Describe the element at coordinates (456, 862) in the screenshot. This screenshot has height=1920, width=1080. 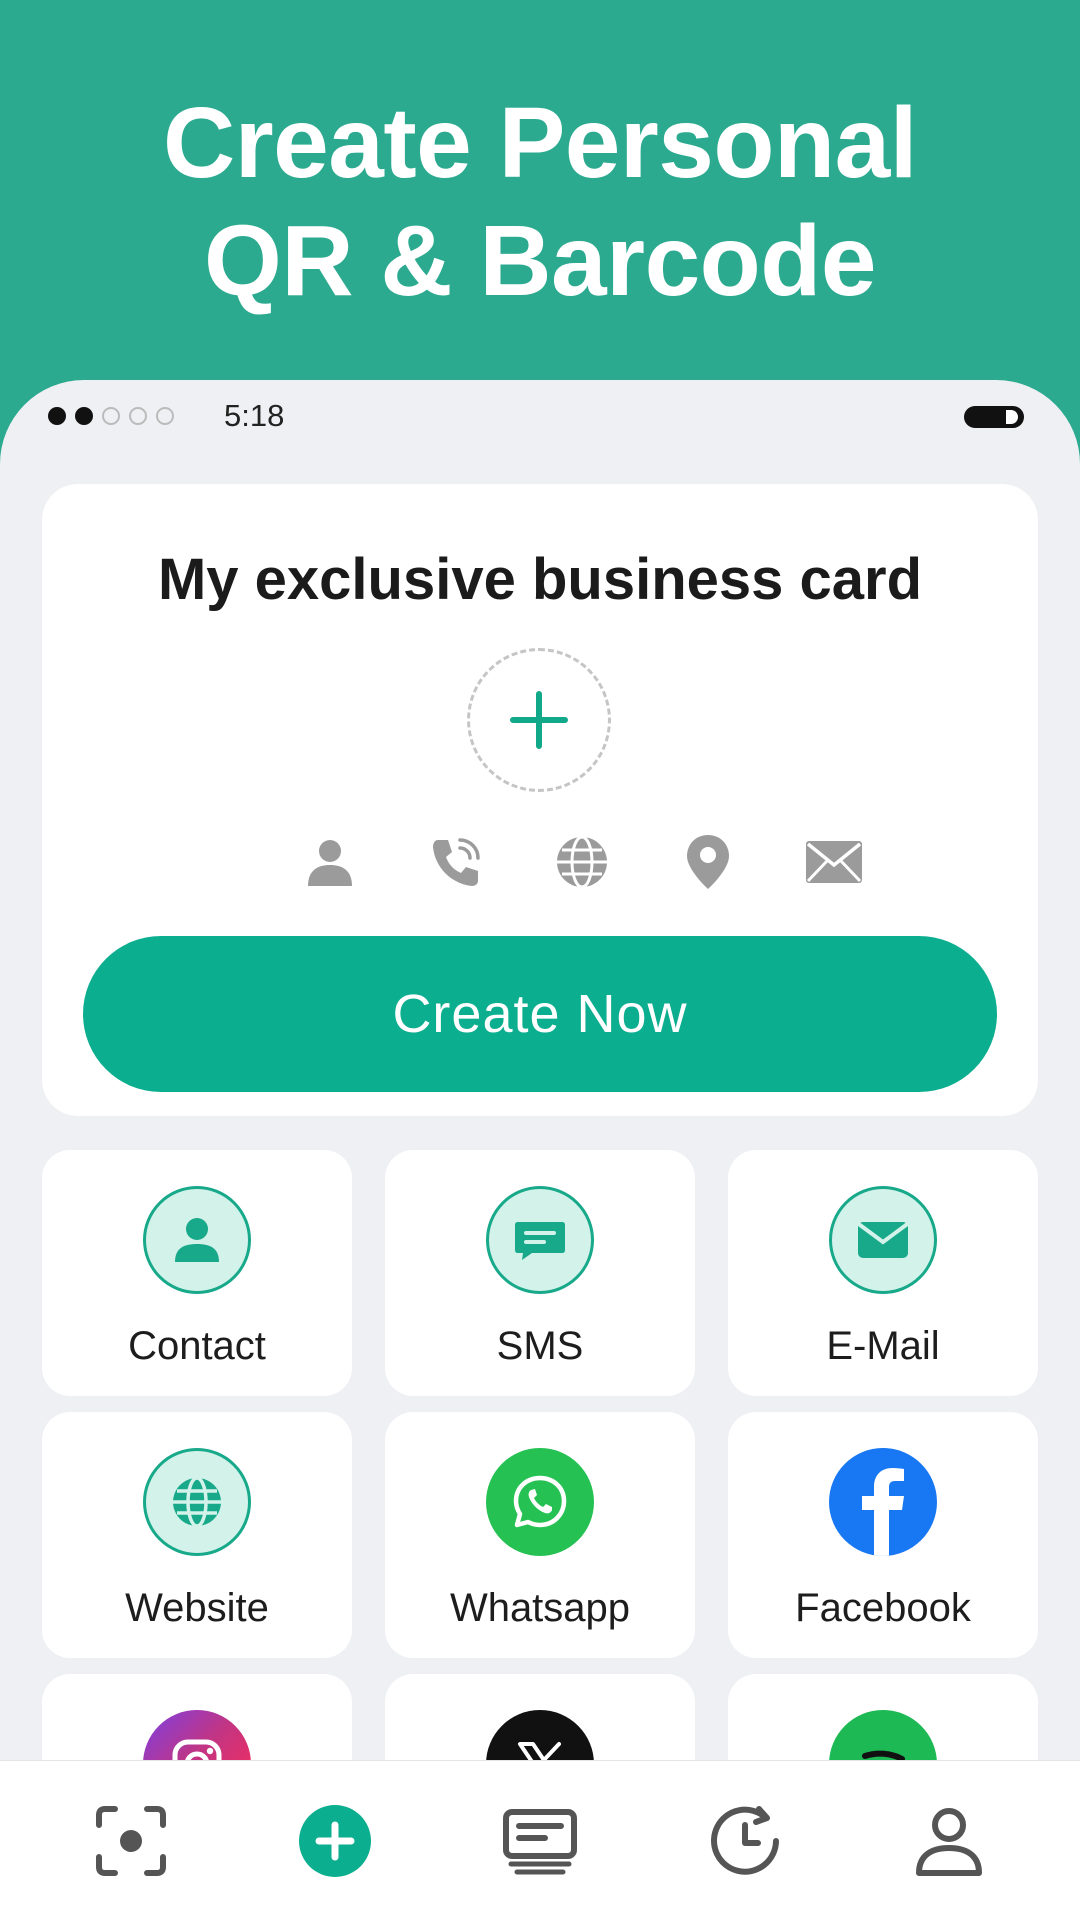
I see `phone-icon` at that location.